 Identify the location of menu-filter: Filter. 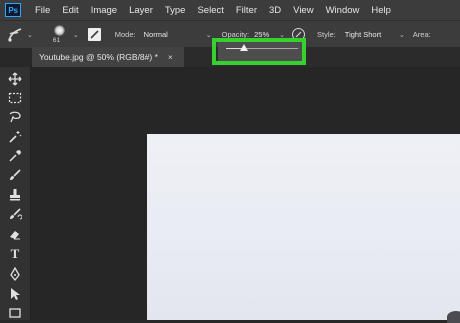
(246, 10).